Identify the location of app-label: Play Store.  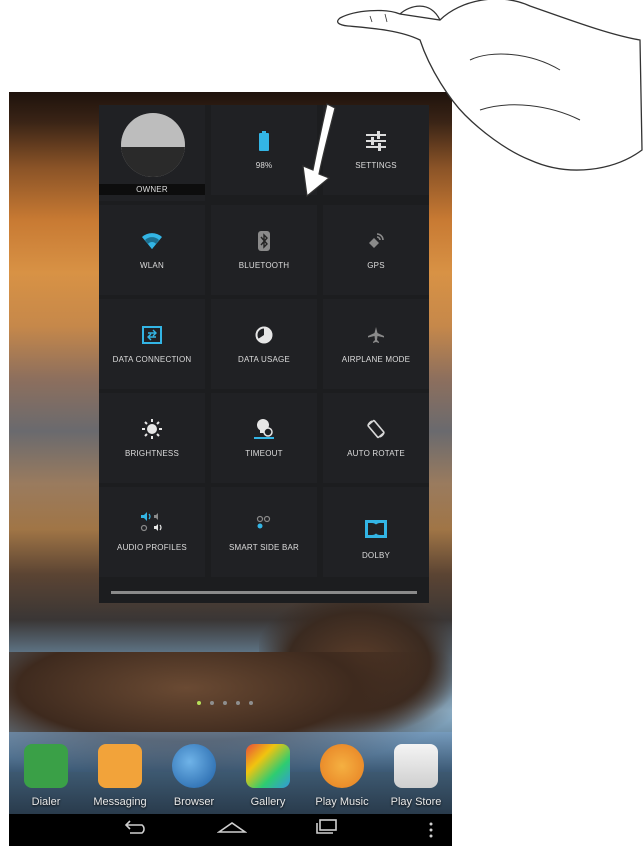
(416, 802).